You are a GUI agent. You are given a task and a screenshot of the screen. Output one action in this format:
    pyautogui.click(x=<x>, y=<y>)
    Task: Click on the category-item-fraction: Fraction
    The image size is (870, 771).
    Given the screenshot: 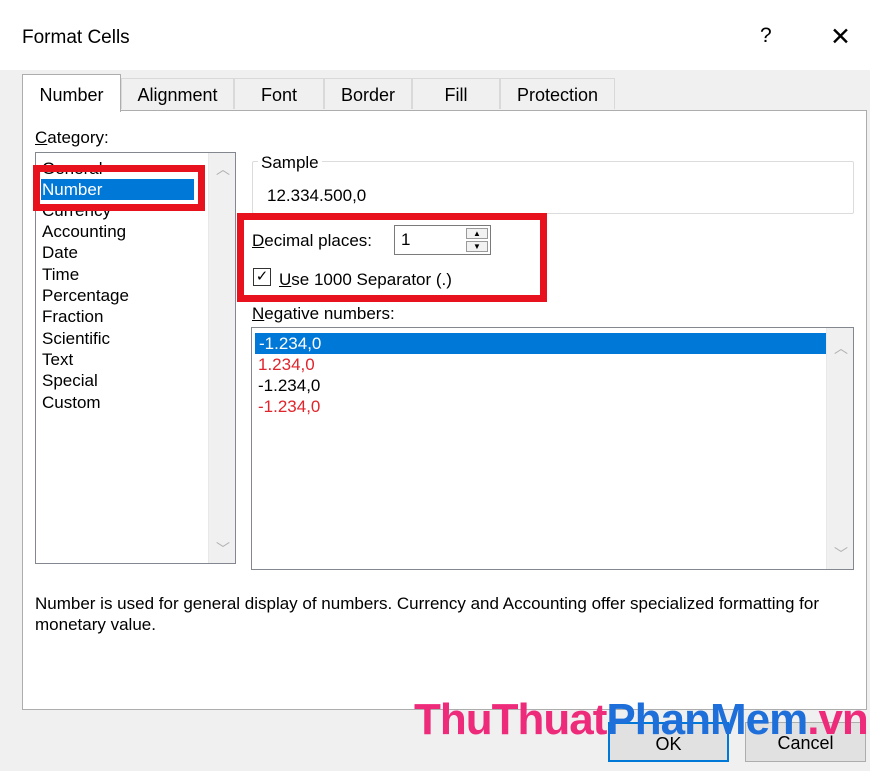 What is the action you would take?
    pyautogui.click(x=72, y=316)
    